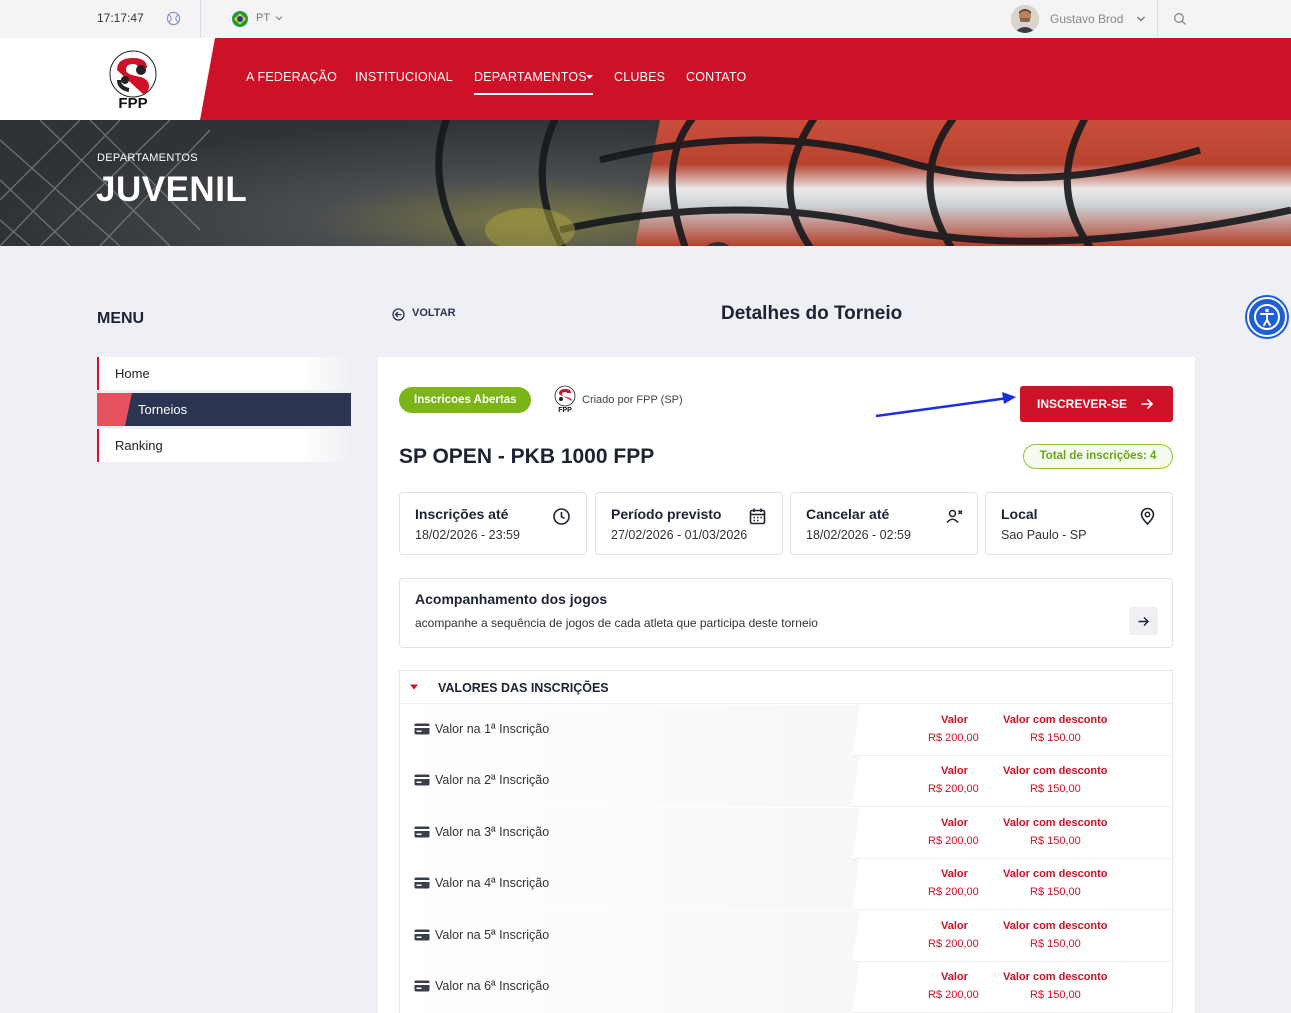 The height and width of the screenshot is (1013, 1291). What do you see at coordinates (561, 516) in the screenshot?
I see `clock-icon` at bounding box center [561, 516].